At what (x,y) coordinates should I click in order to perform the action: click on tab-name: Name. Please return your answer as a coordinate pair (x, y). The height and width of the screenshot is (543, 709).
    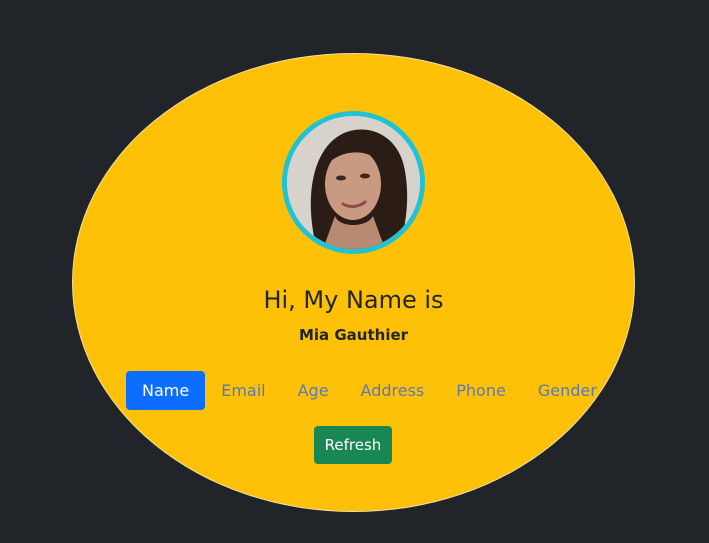
    Looking at the image, I should click on (166, 390).